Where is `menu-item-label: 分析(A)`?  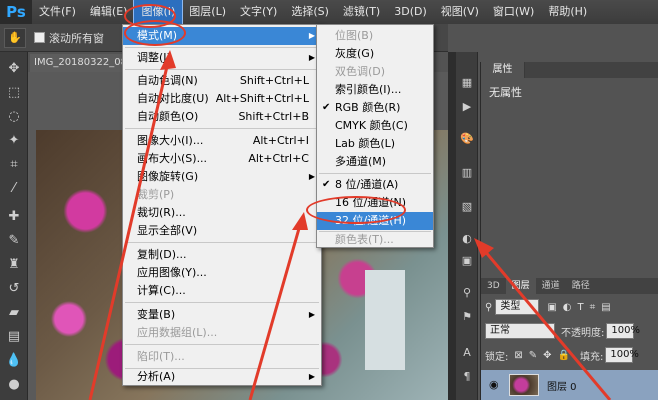
menu-item-label: 分析(A) is located at coordinates (156, 376).